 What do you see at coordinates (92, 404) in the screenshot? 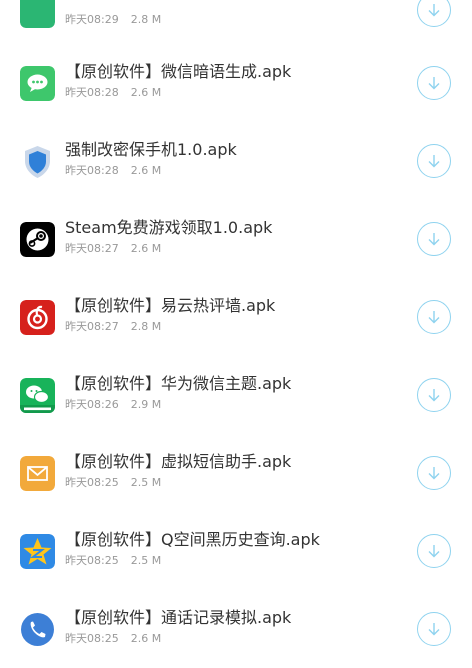
I see `file-time: 昨天08:26` at bounding box center [92, 404].